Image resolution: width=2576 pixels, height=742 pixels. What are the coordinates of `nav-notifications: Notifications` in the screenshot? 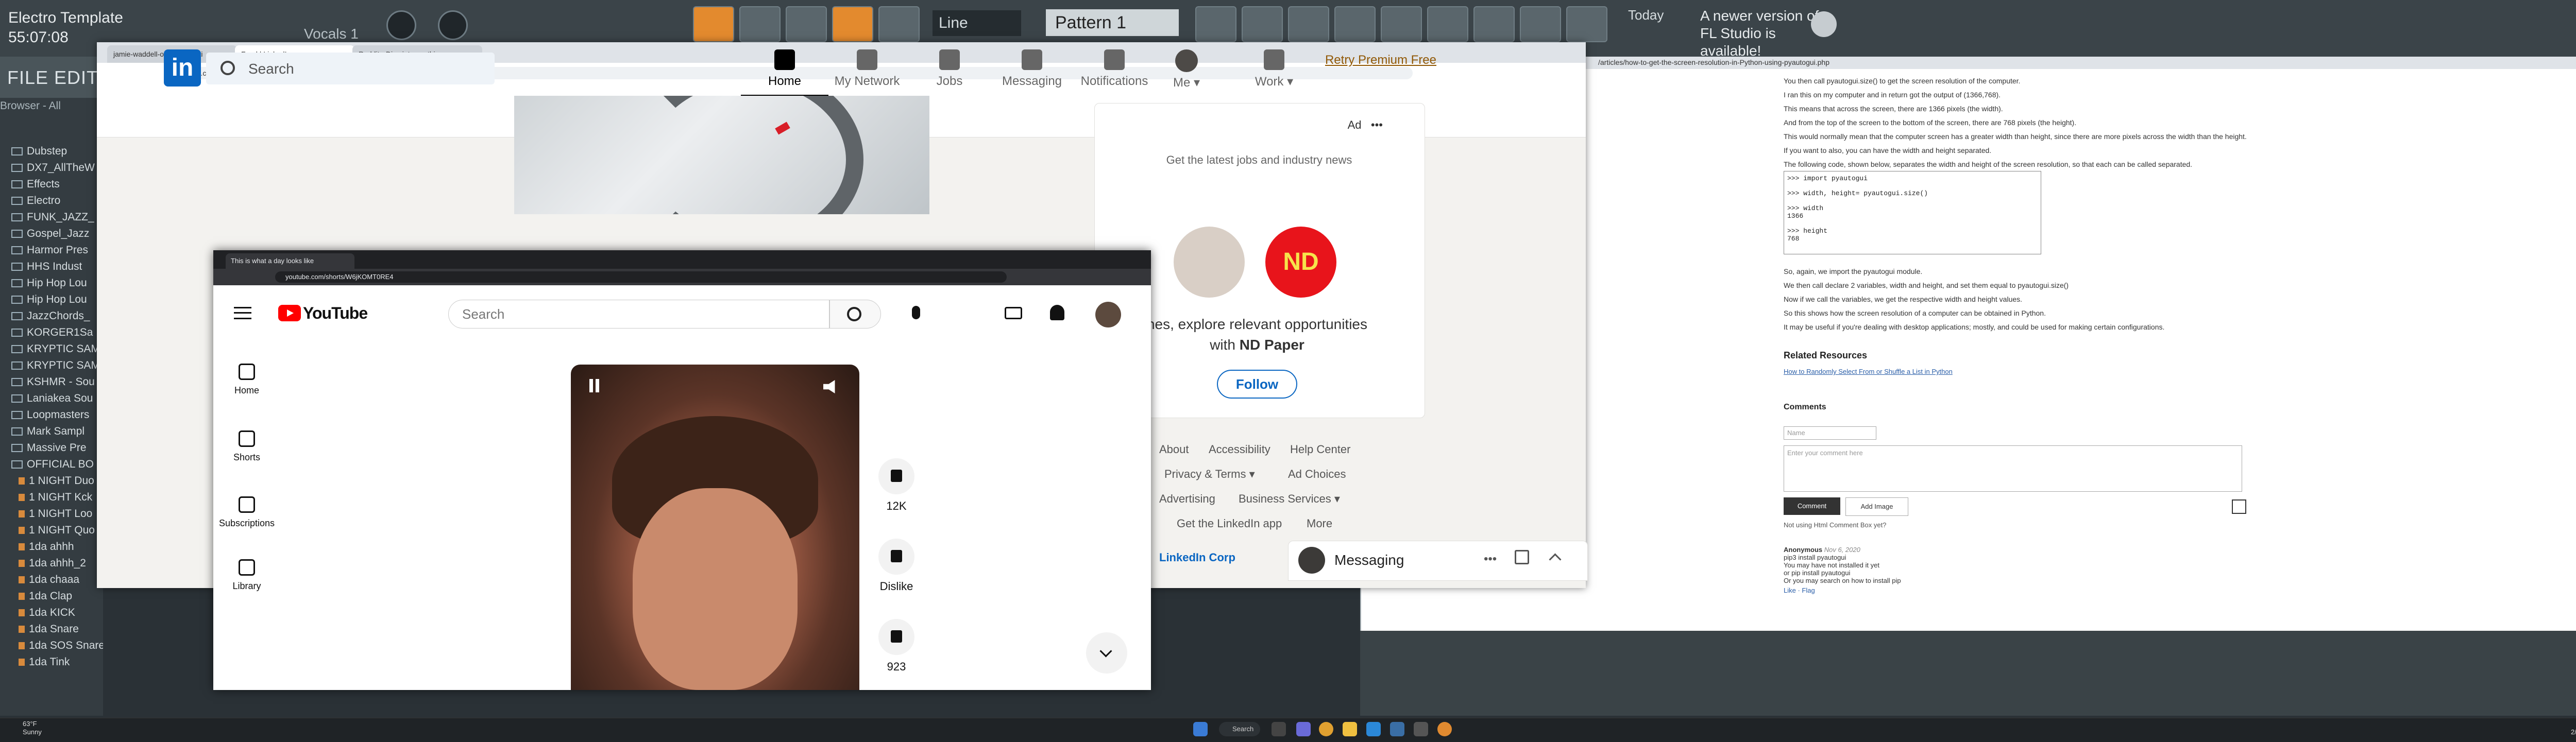 It's located at (1114, 72).